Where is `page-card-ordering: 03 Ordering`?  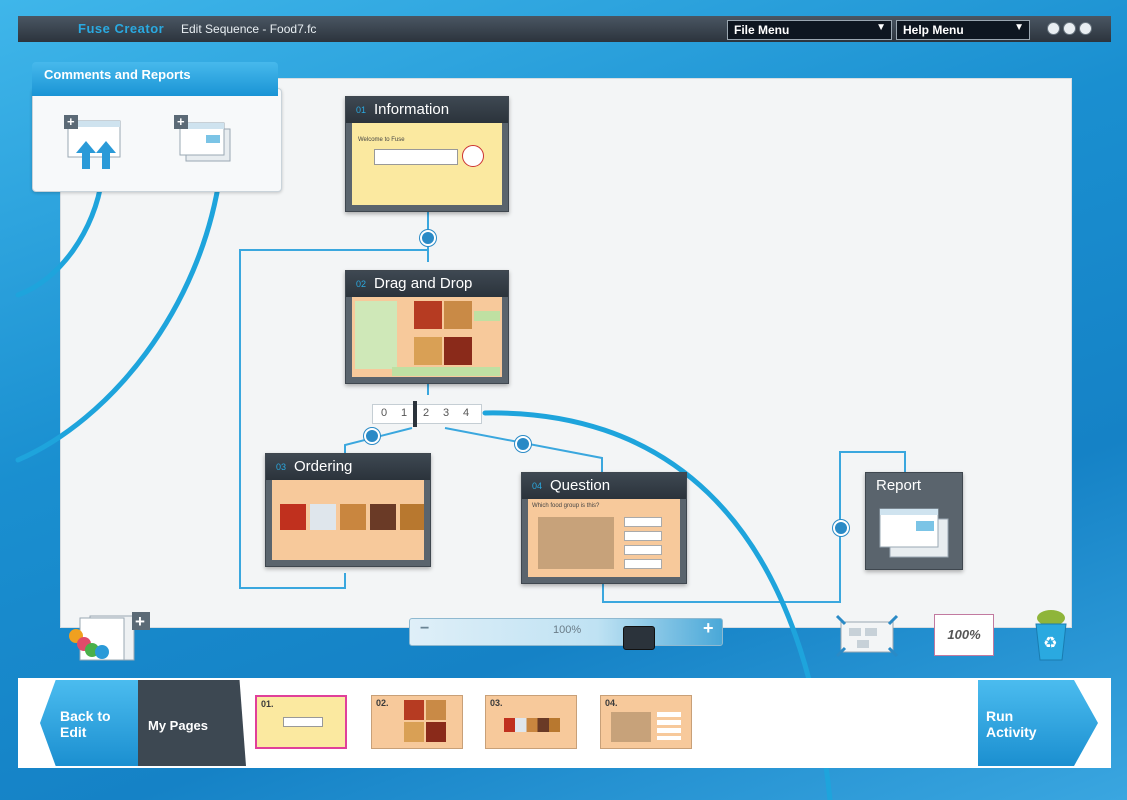
page-card-ordering: 03 Ordering is located at coordinates (348, 510).